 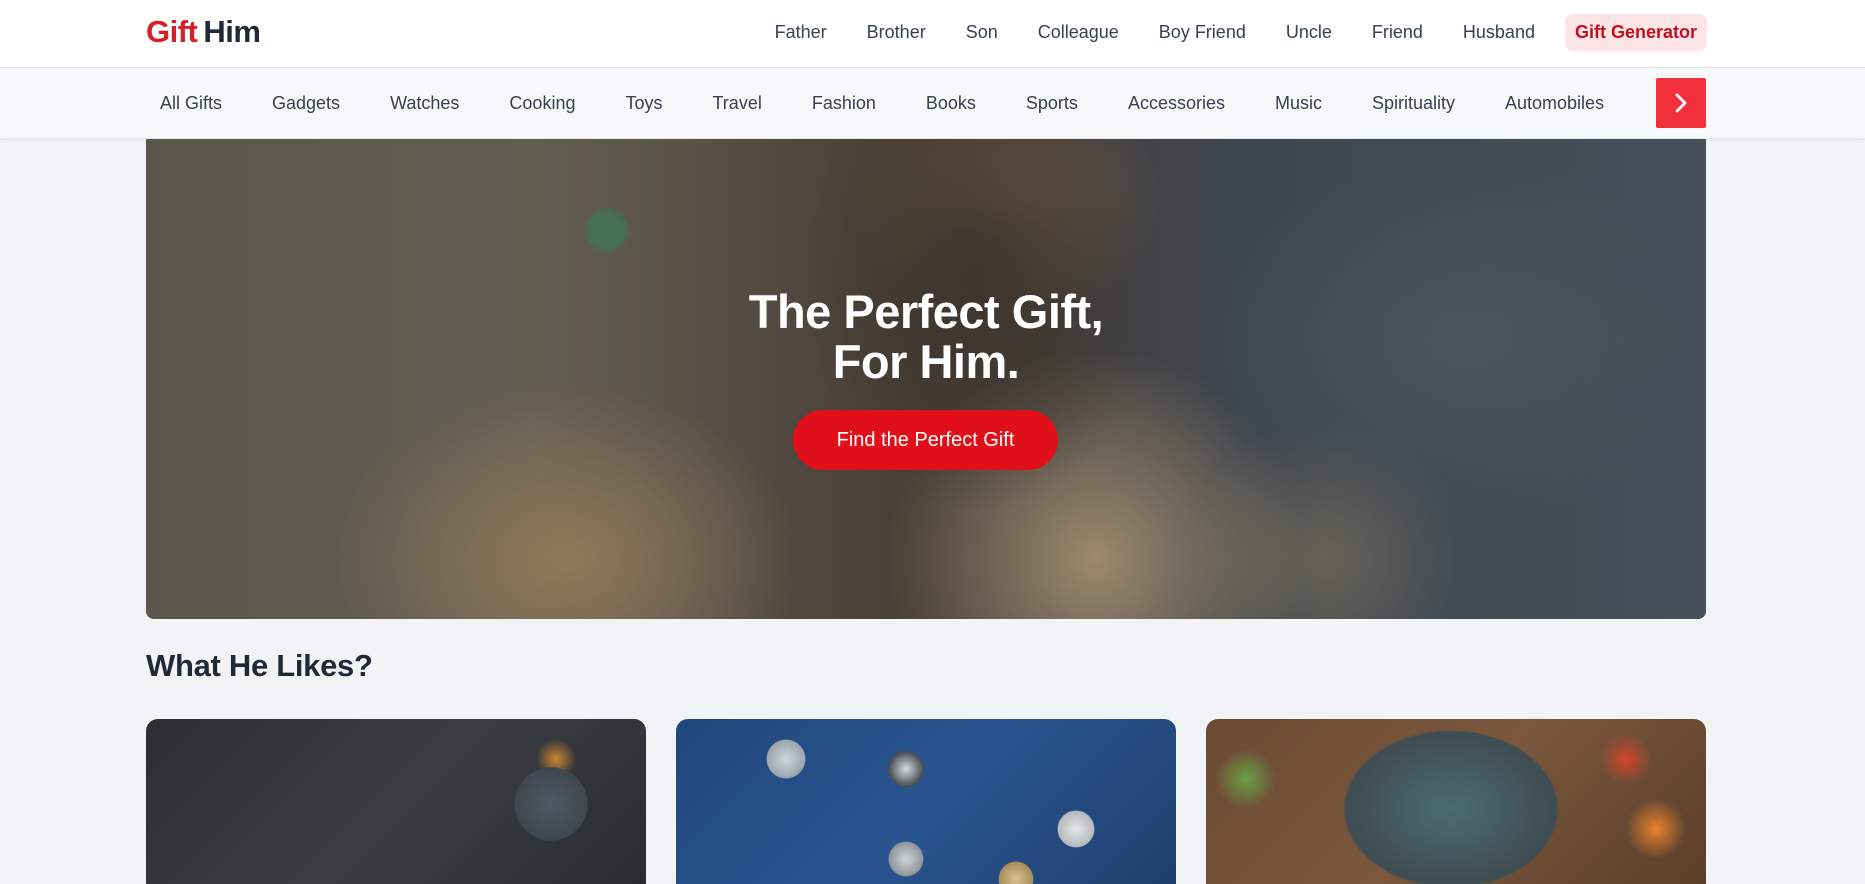 I want to click on logo: Gift Him, so click(x=203, y=32).